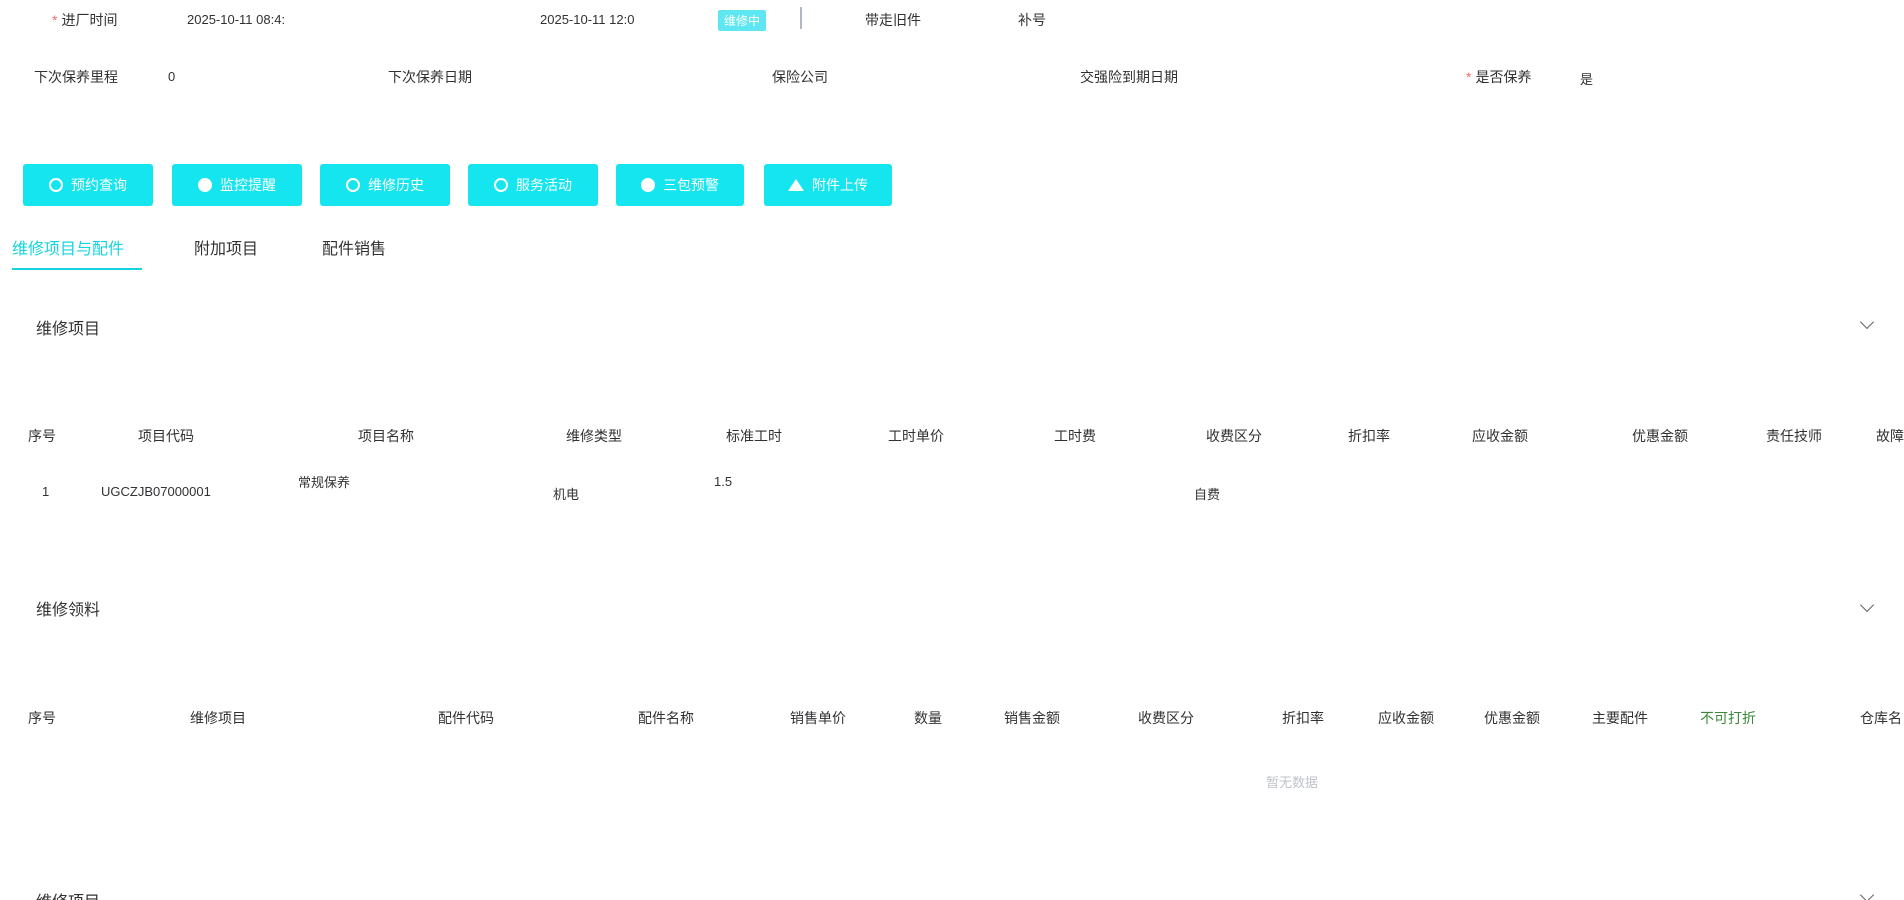 Image resolution: width=1904 pixels, height=900 pixels. What do you see at coordinates (1728, 718) in the screenshot?
I see `col-header: 不可打折` at bounding box center [1728, 718].